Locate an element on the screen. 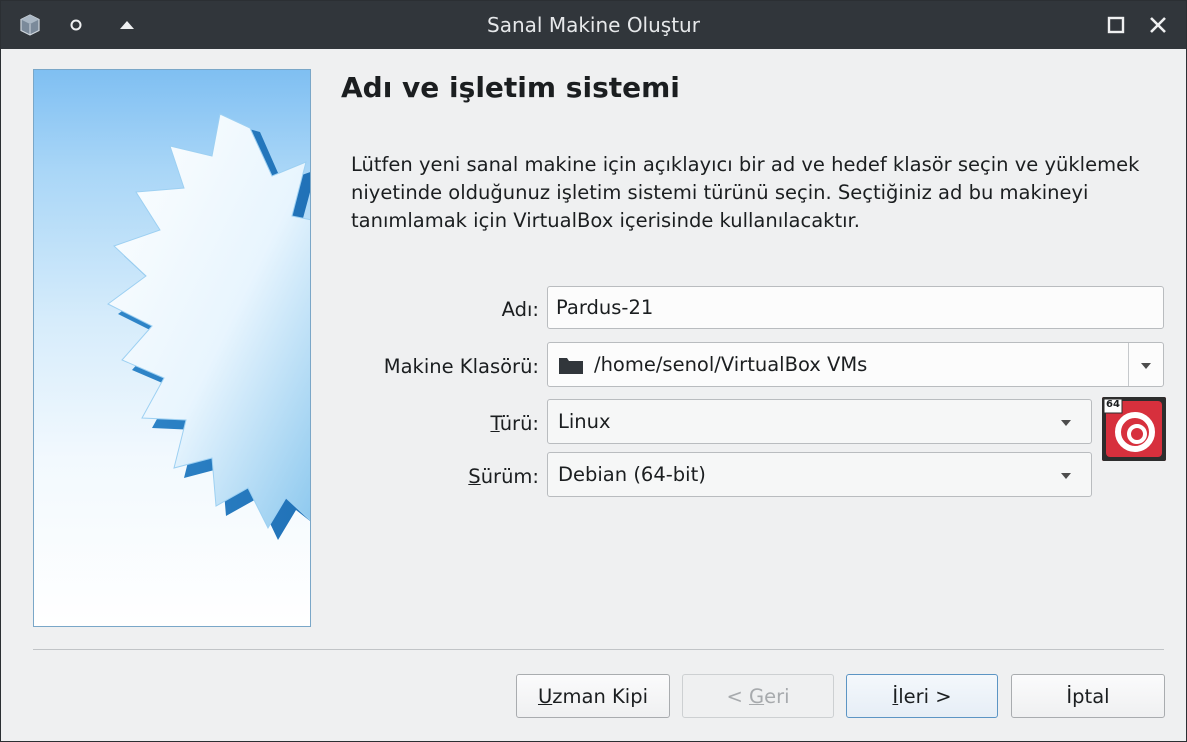 This screenshot has width=1187, height=742. name-label: Adı: is located at coordinates (520, 309).